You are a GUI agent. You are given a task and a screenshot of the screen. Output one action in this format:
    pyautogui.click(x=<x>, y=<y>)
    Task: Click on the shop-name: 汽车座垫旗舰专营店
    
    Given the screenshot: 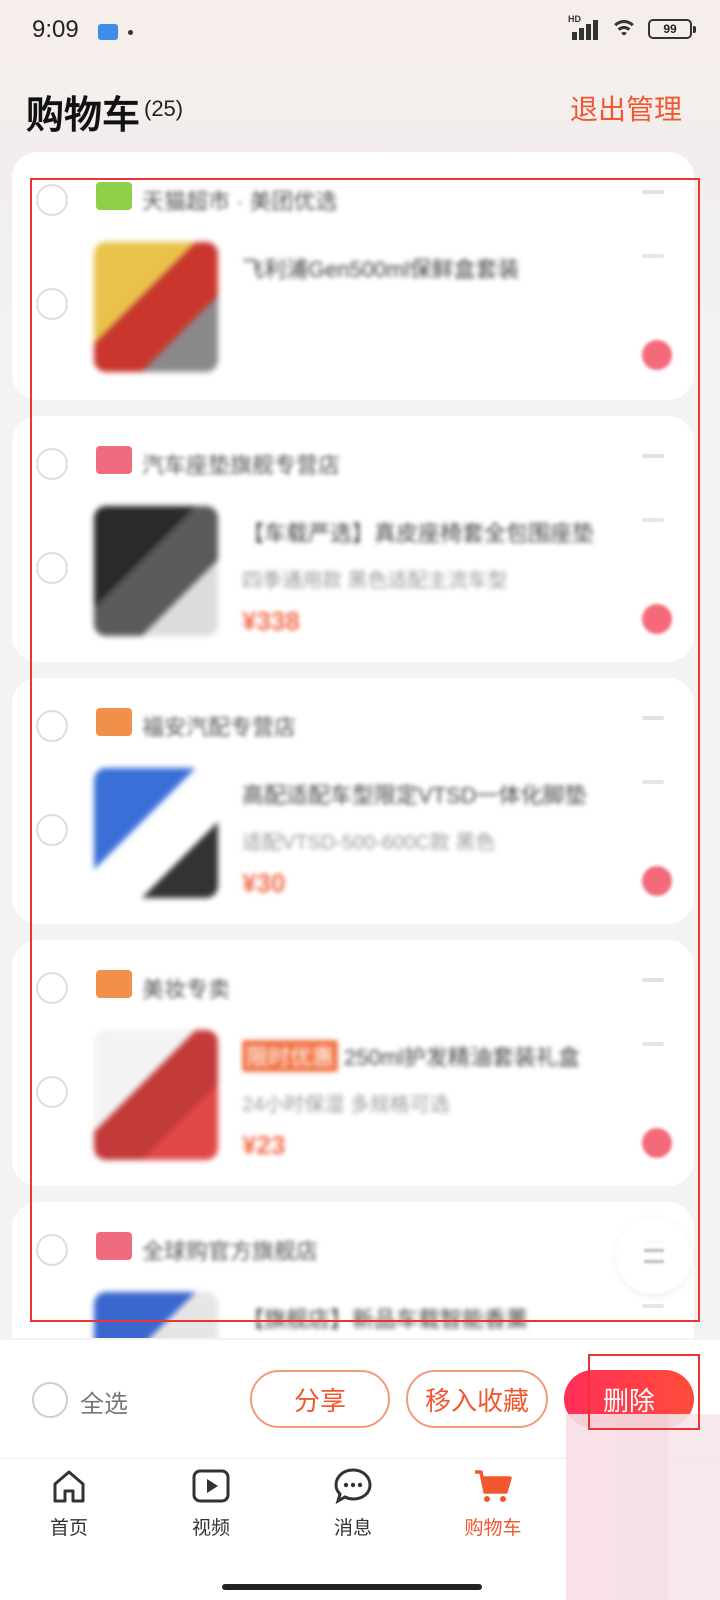 What is the action you would take?
    pyautogui.click(x=241, y=464)
    